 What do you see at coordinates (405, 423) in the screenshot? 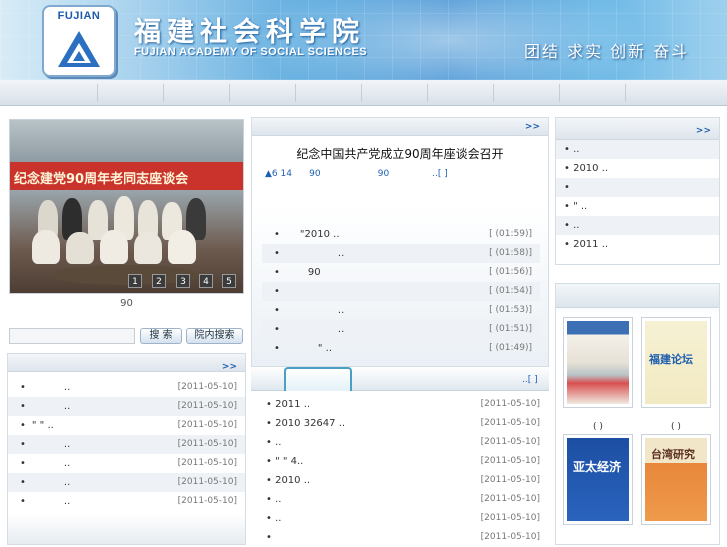
I see `list-item: • 2010 32647 .. [2011-05-10]` at bounding box center [405, 423].